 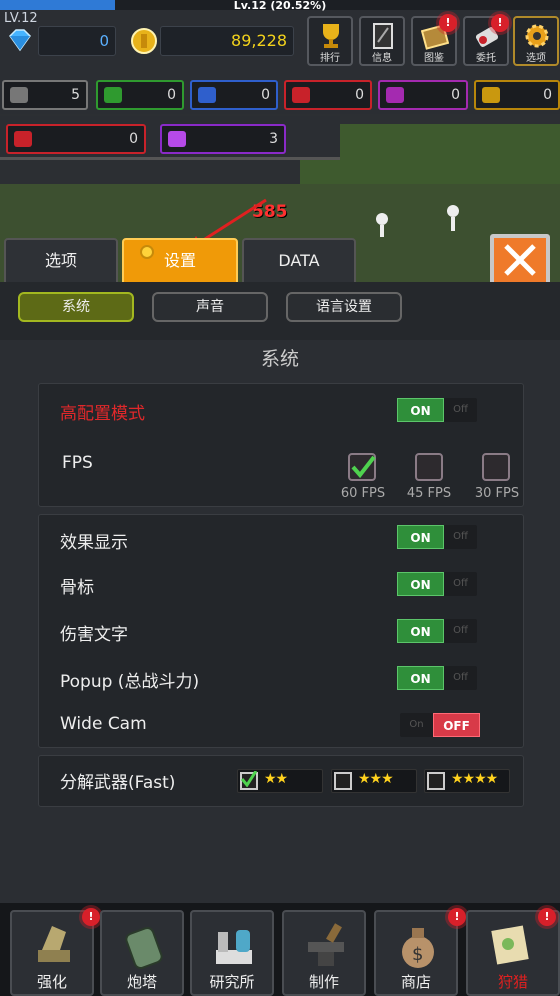 What do you see at coordinates (429, 493) in the screenshot?
I see `fps-45-label: 45 FPS` at bounding box center [429, 493].